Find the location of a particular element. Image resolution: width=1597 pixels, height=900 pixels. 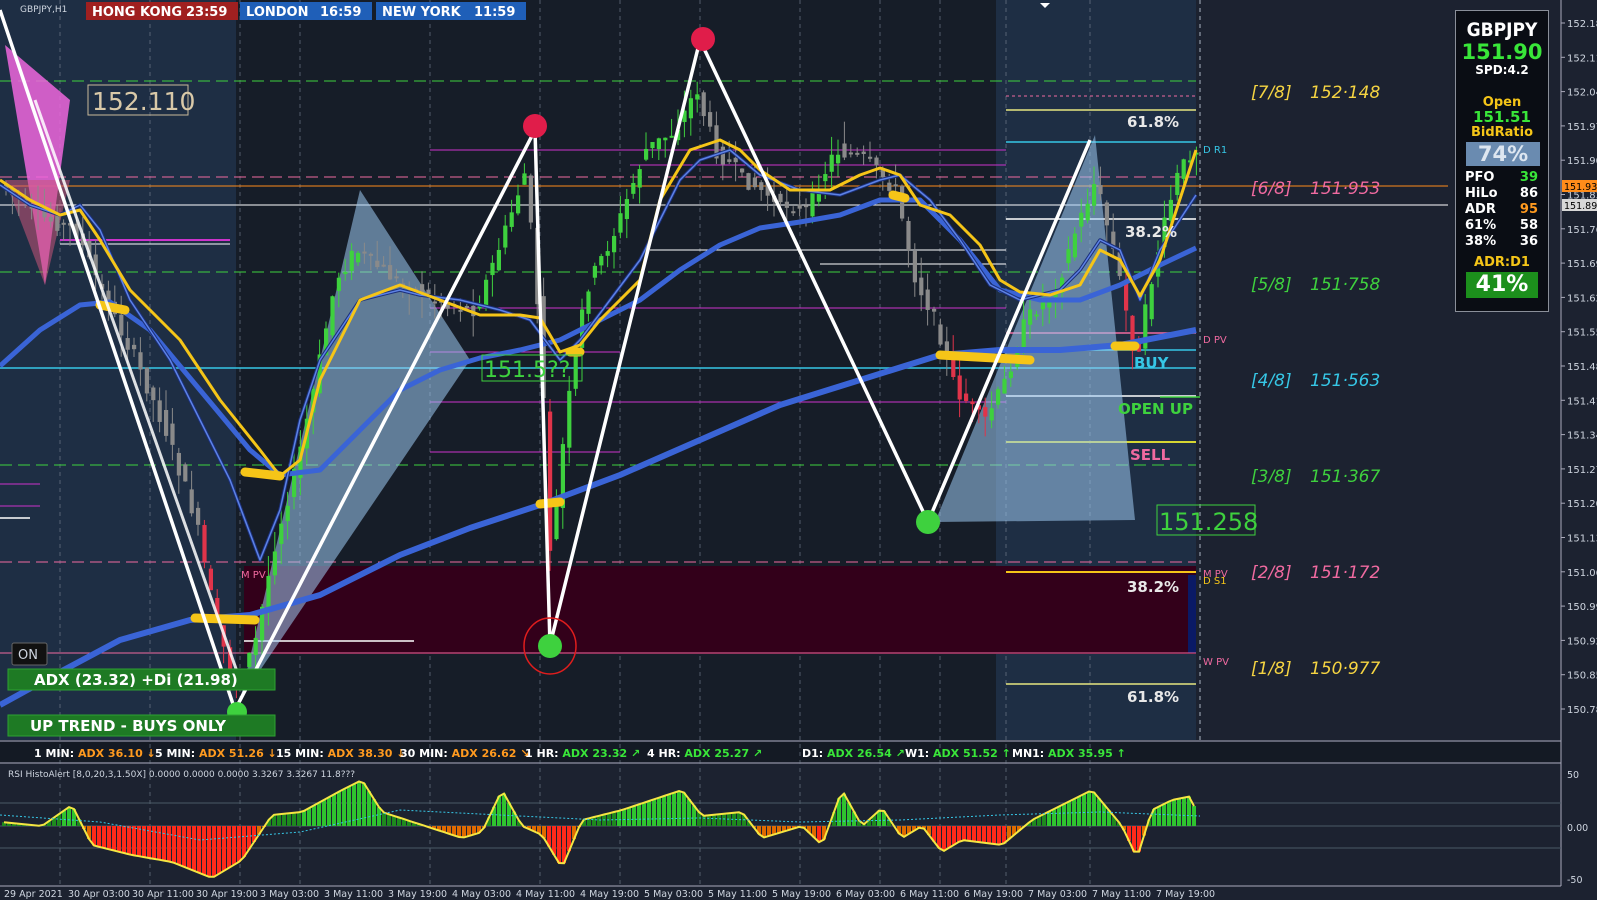

rsi-axis-label: 50 is located at coordinates (1573, 775).